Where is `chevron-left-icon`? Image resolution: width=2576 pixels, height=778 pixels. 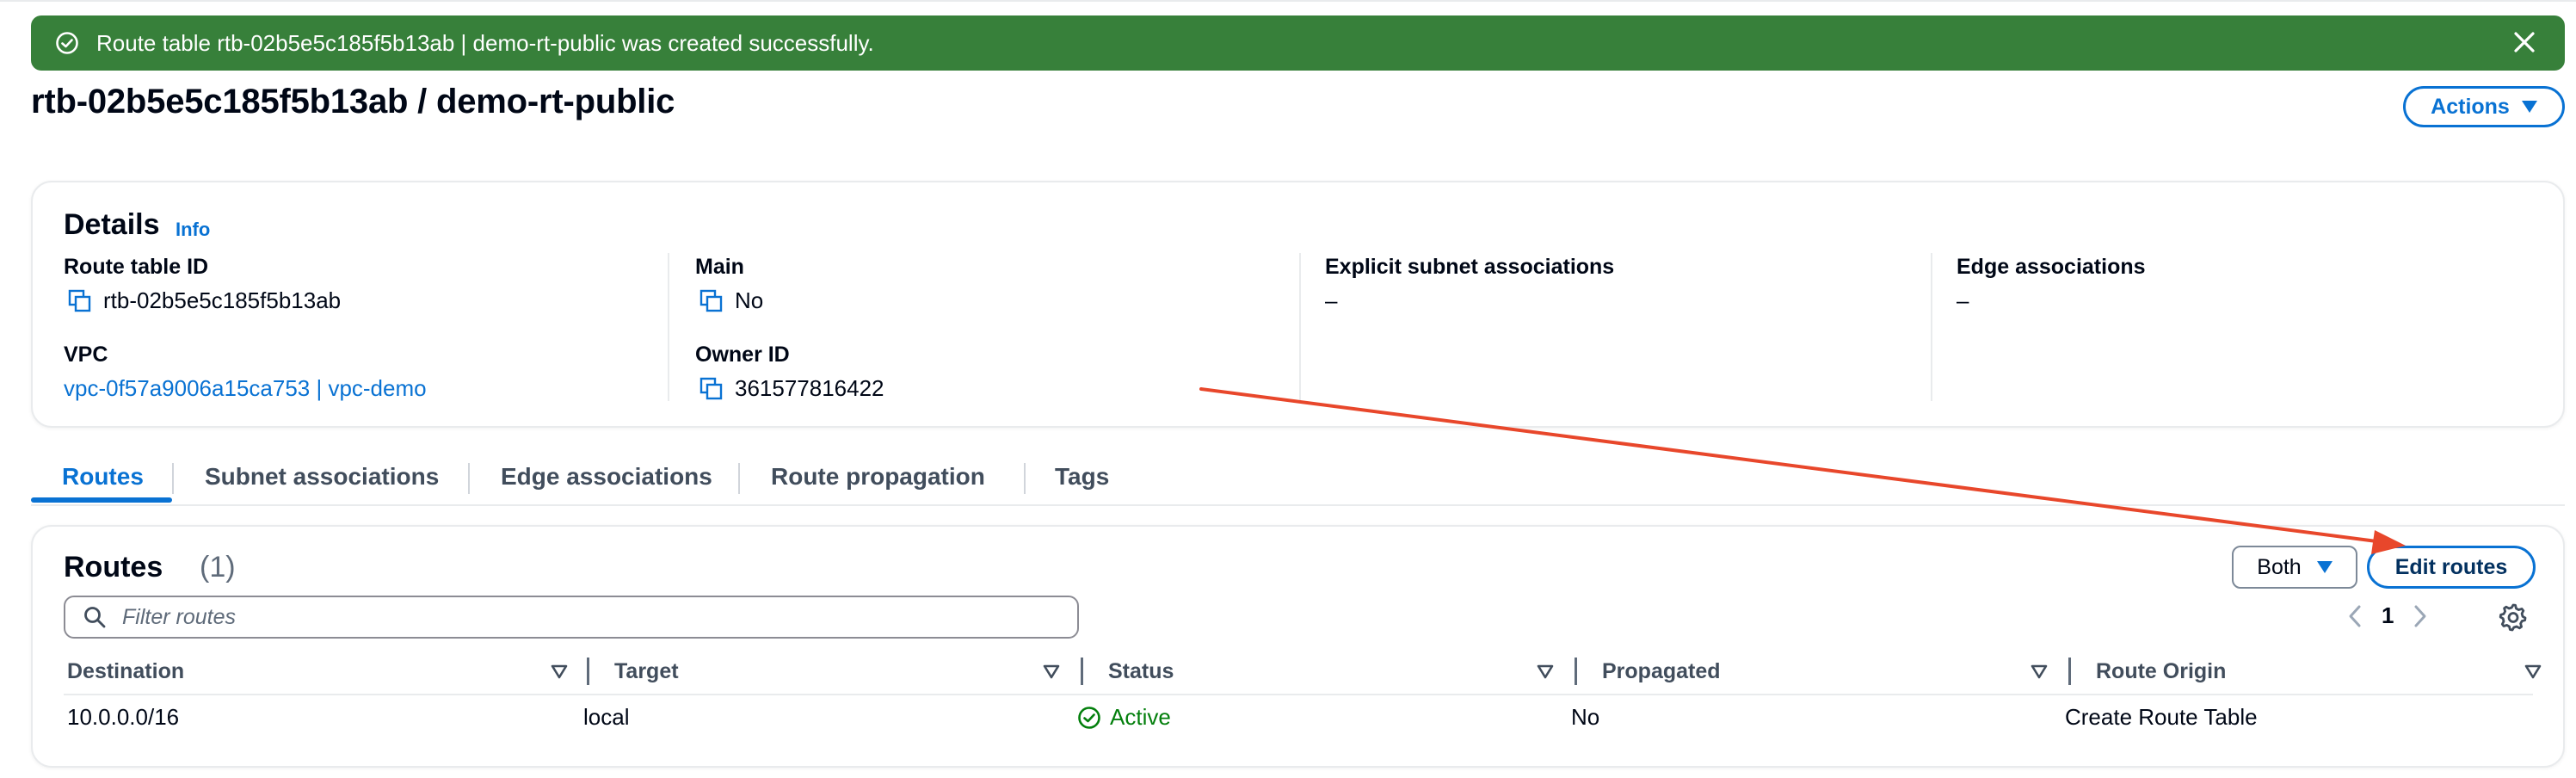 chevron-left-icon is located at coordinates (2355, 616).